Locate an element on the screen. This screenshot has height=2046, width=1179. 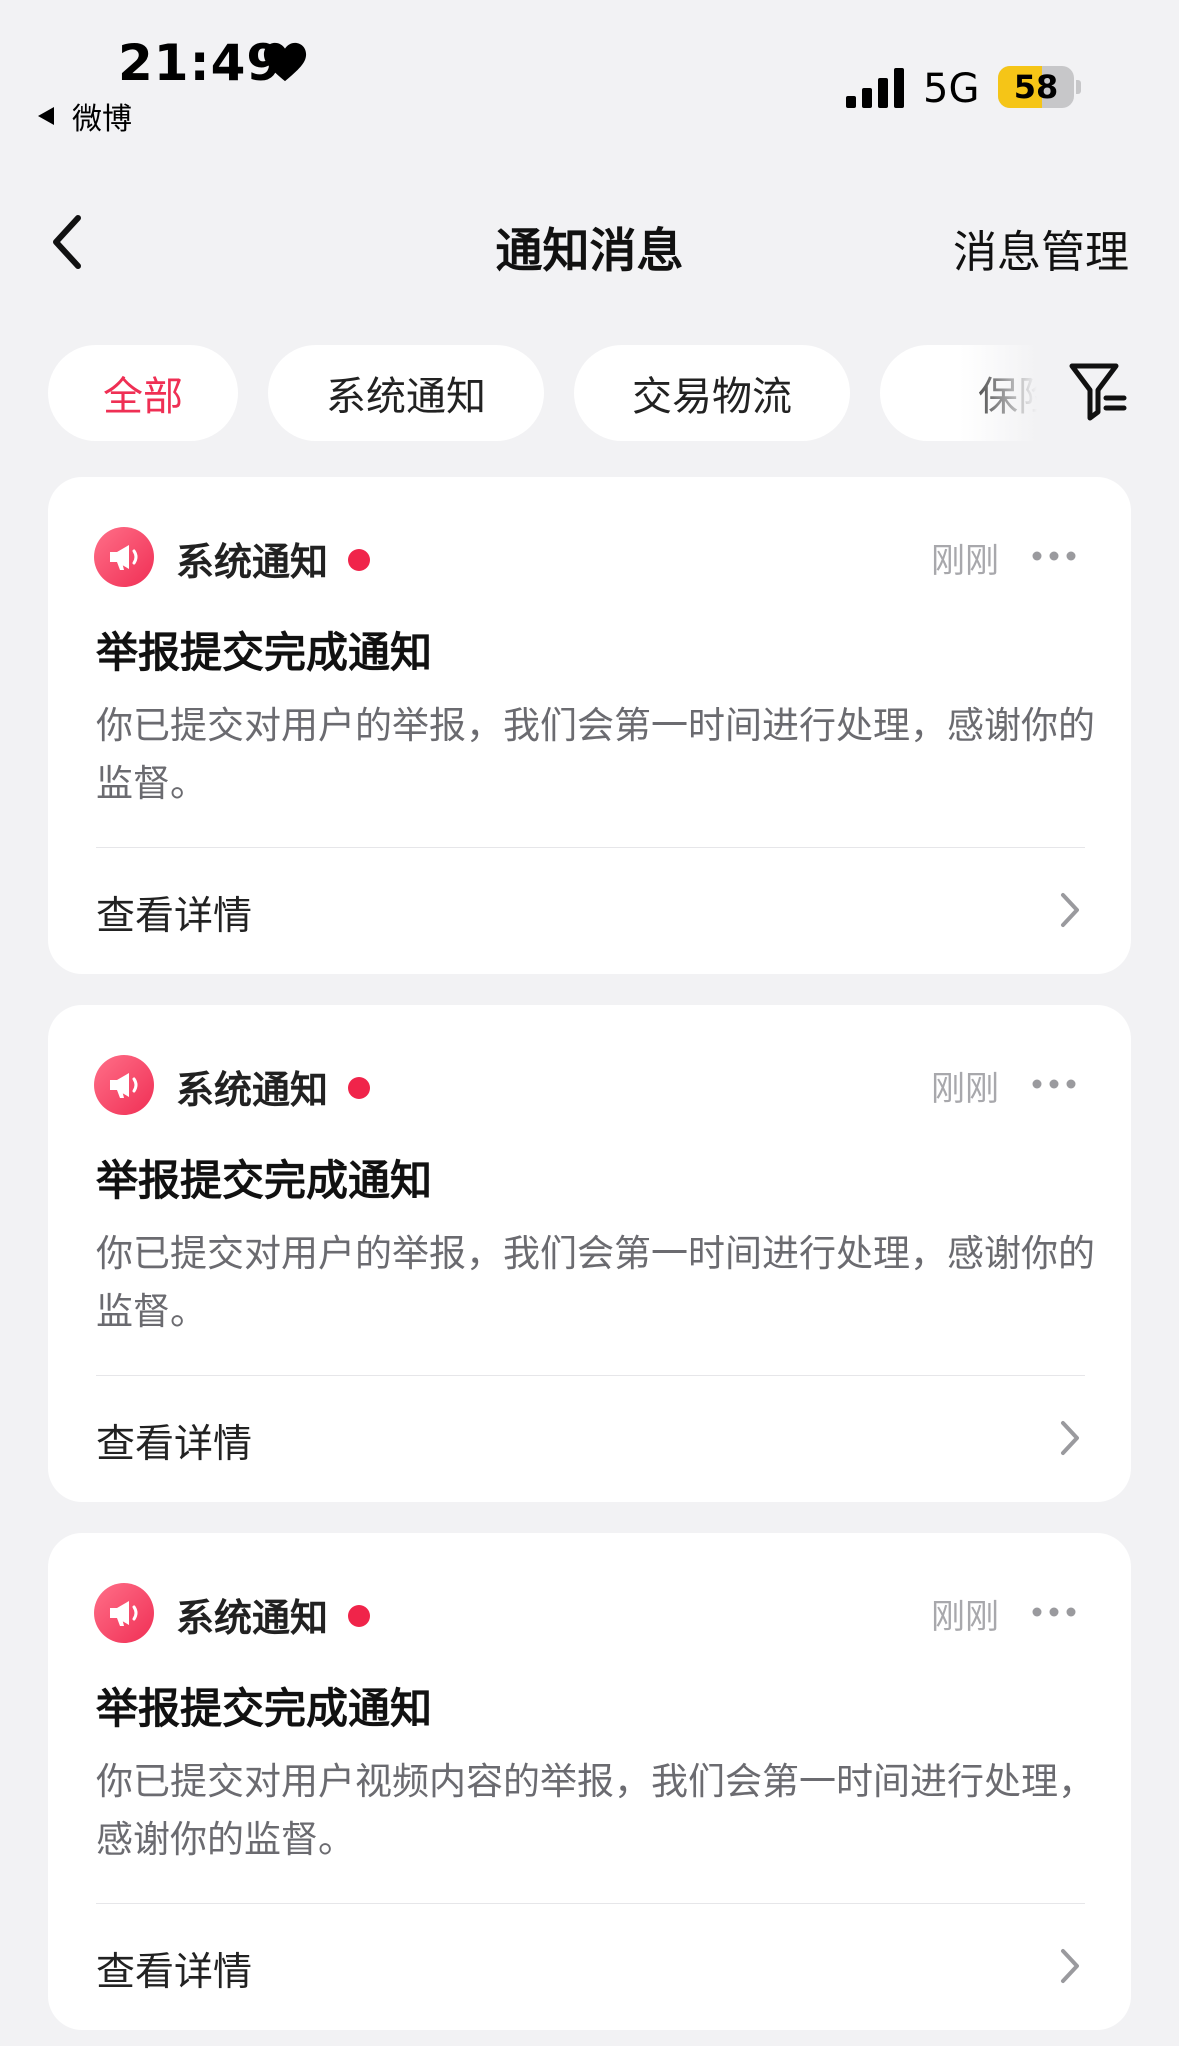
battery-indicator: 58 is located at coordinates (1036, 87).